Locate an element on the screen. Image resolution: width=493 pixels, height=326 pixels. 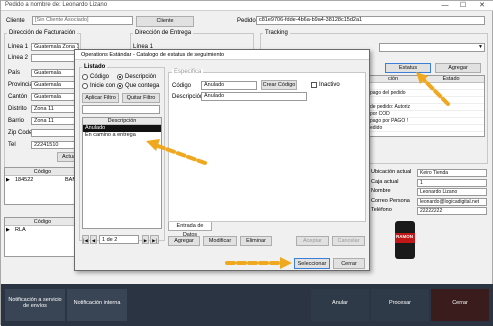
pager-text: 1 de 2 is located at coordinates (119, 239).